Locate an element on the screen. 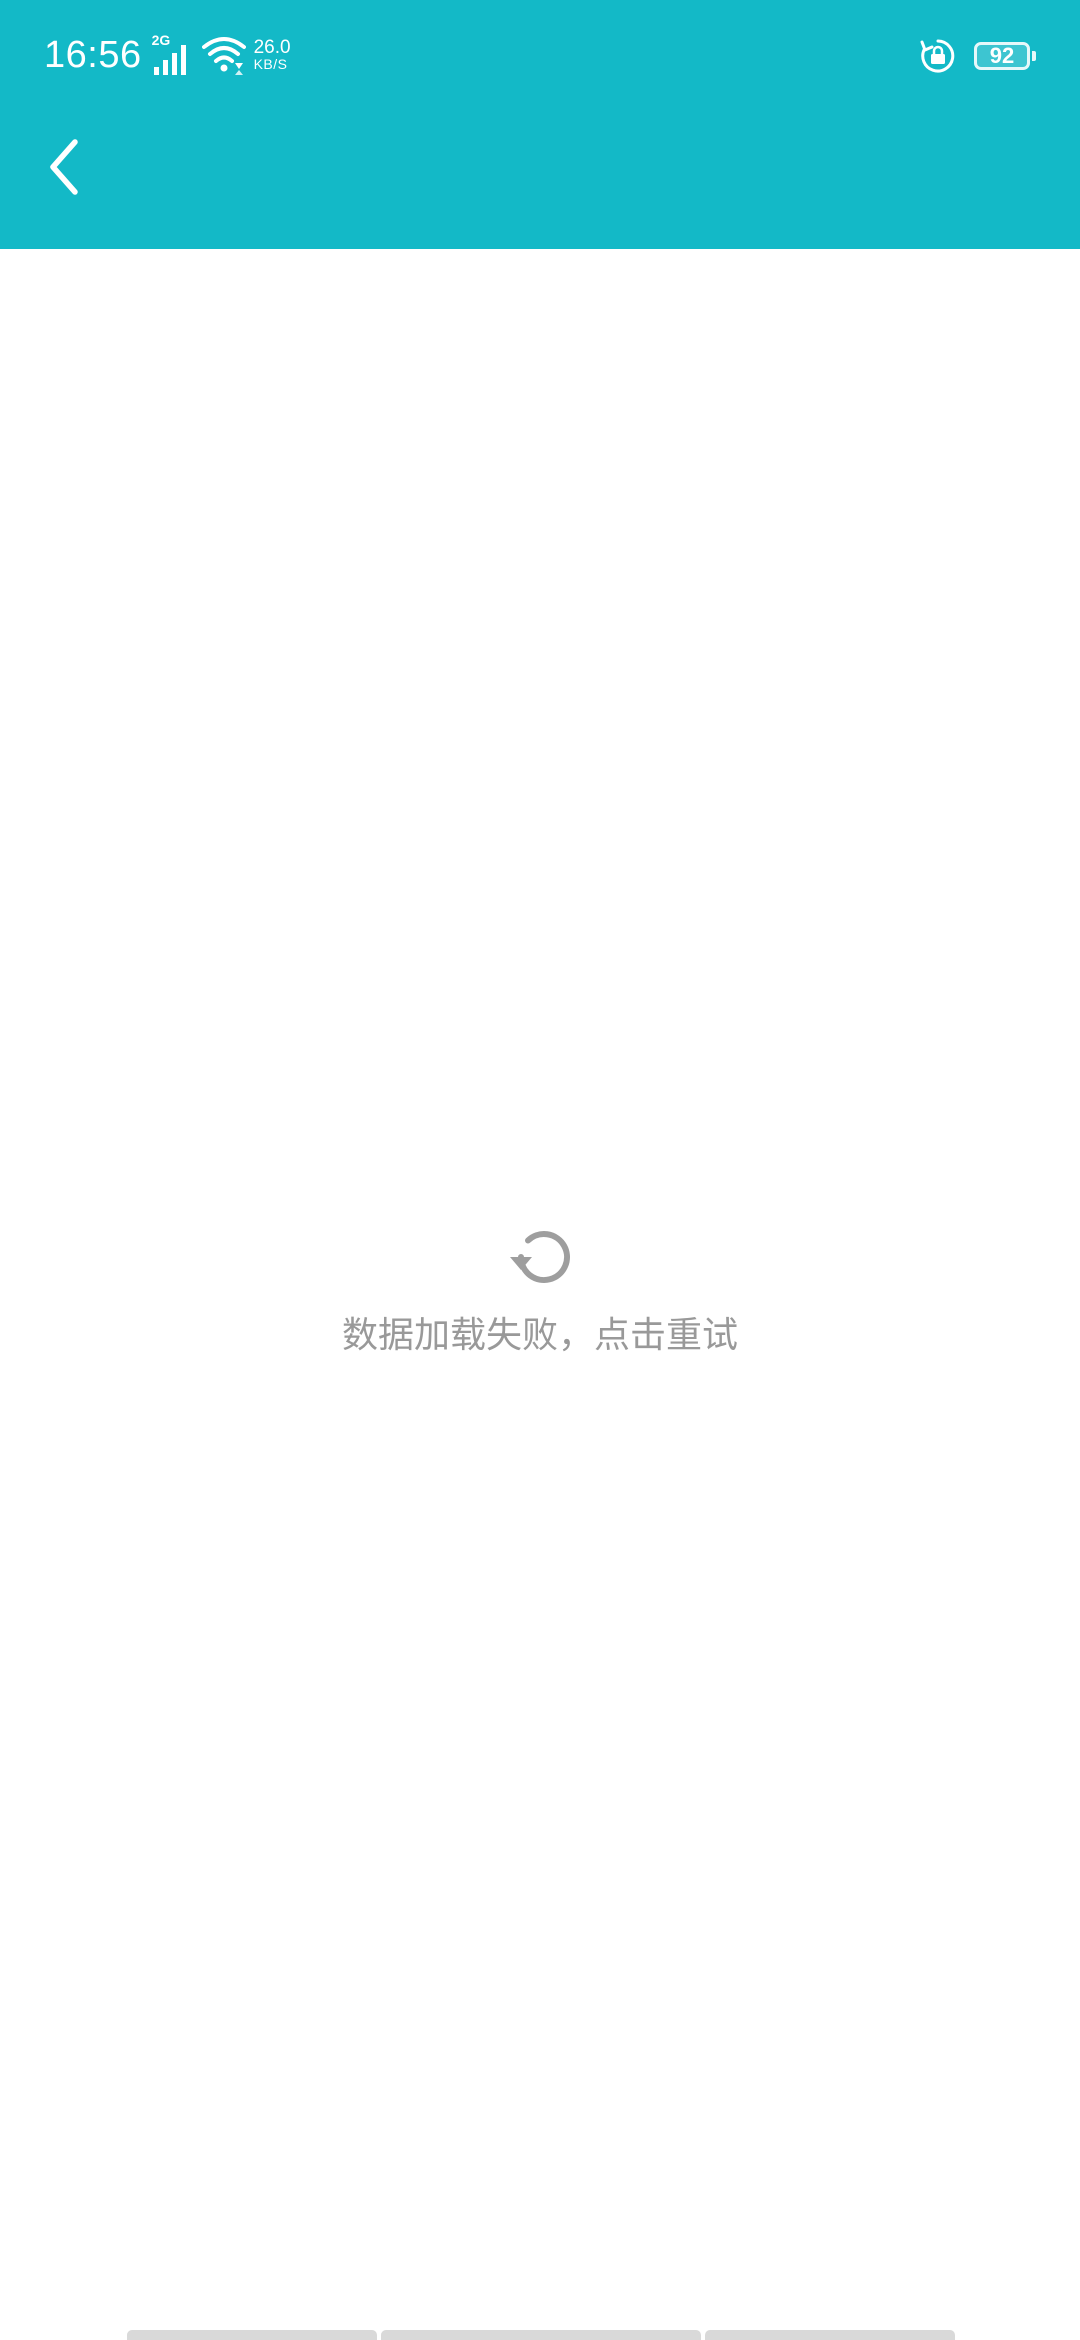 This screenshot has height=2340, width=1080. bottom-segment-center is located at coordinates (541, 2335).